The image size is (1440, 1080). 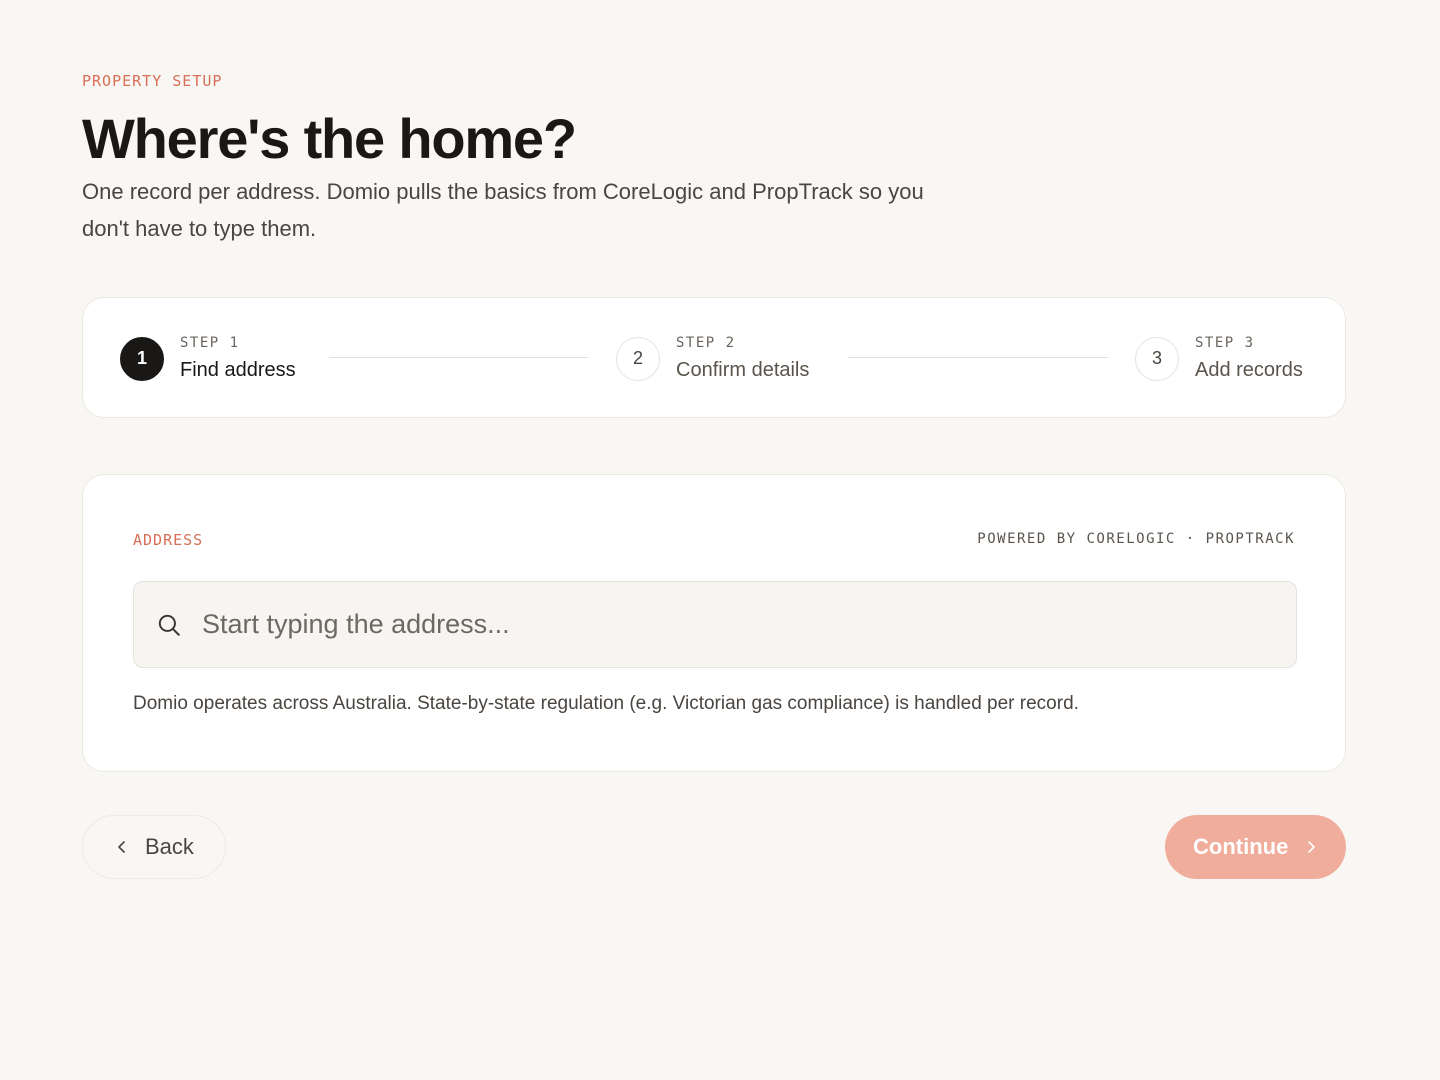 I want to click on step-label: Add records, so click(x=1249, y=370).